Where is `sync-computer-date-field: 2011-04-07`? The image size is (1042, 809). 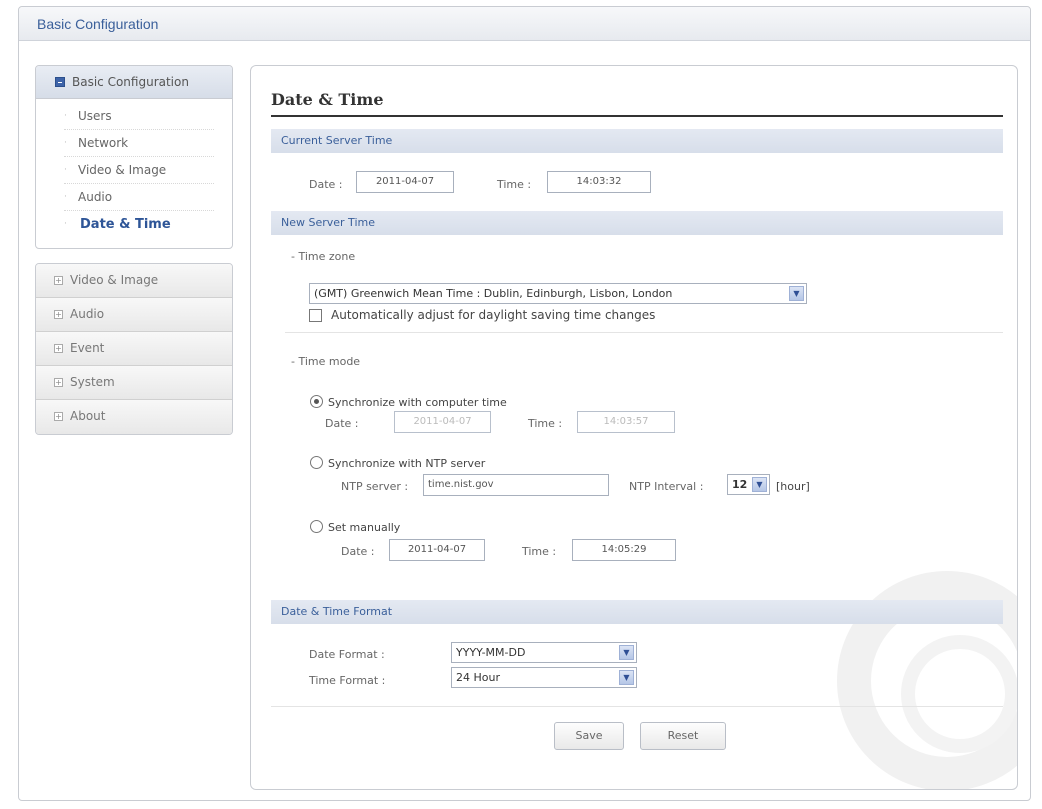 sync-computer-date-field: 2011-04-07 is located at coordinates (442, 422).